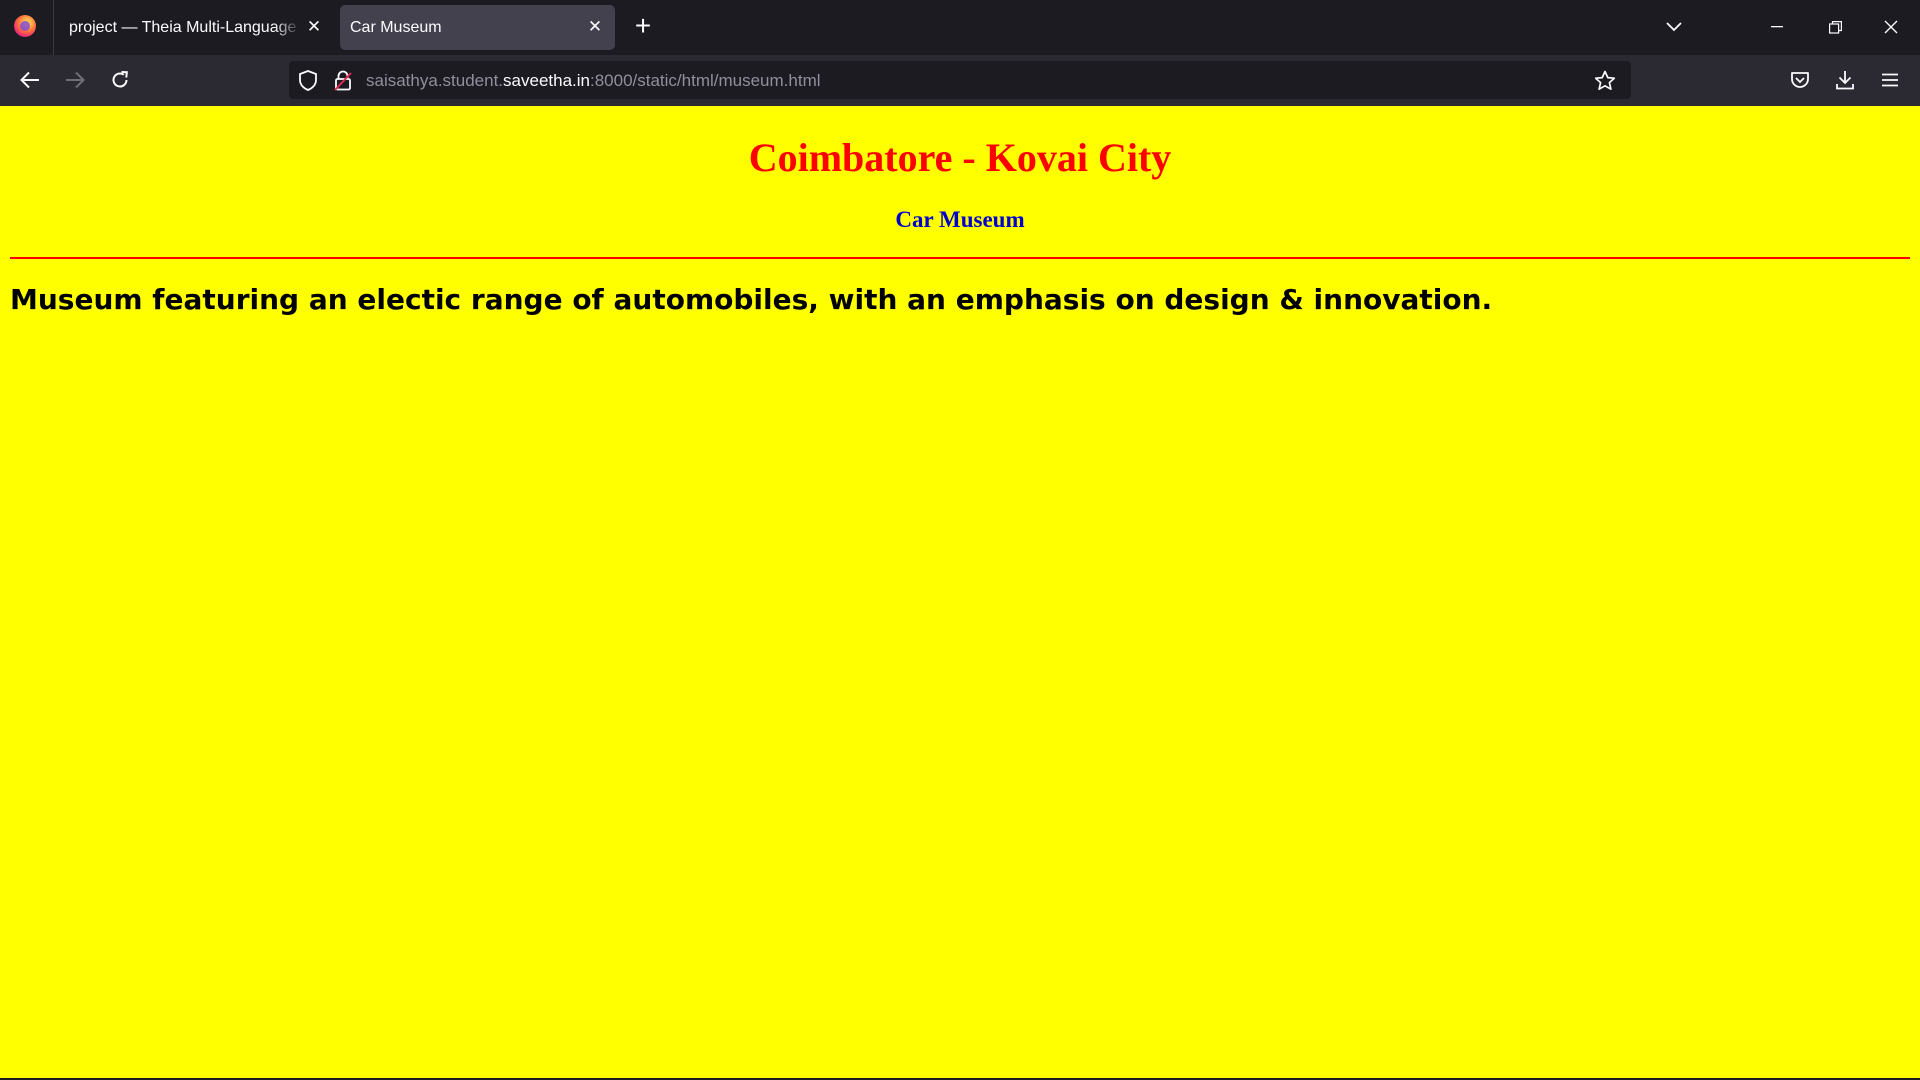  I want to click on hamburger-menu-icon, so click(1890, 80).